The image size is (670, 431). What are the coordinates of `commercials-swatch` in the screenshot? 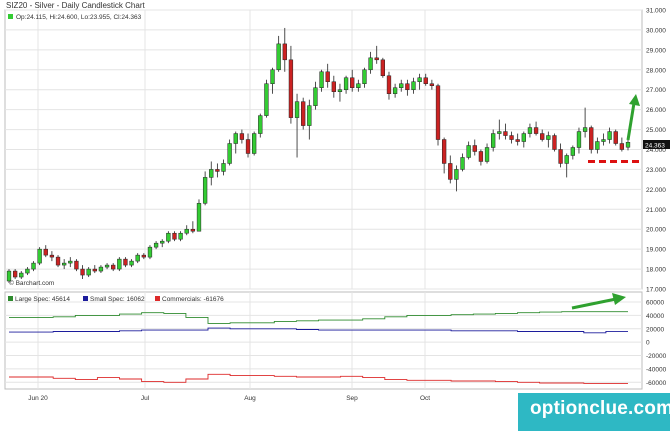 It's located at (157, 298).